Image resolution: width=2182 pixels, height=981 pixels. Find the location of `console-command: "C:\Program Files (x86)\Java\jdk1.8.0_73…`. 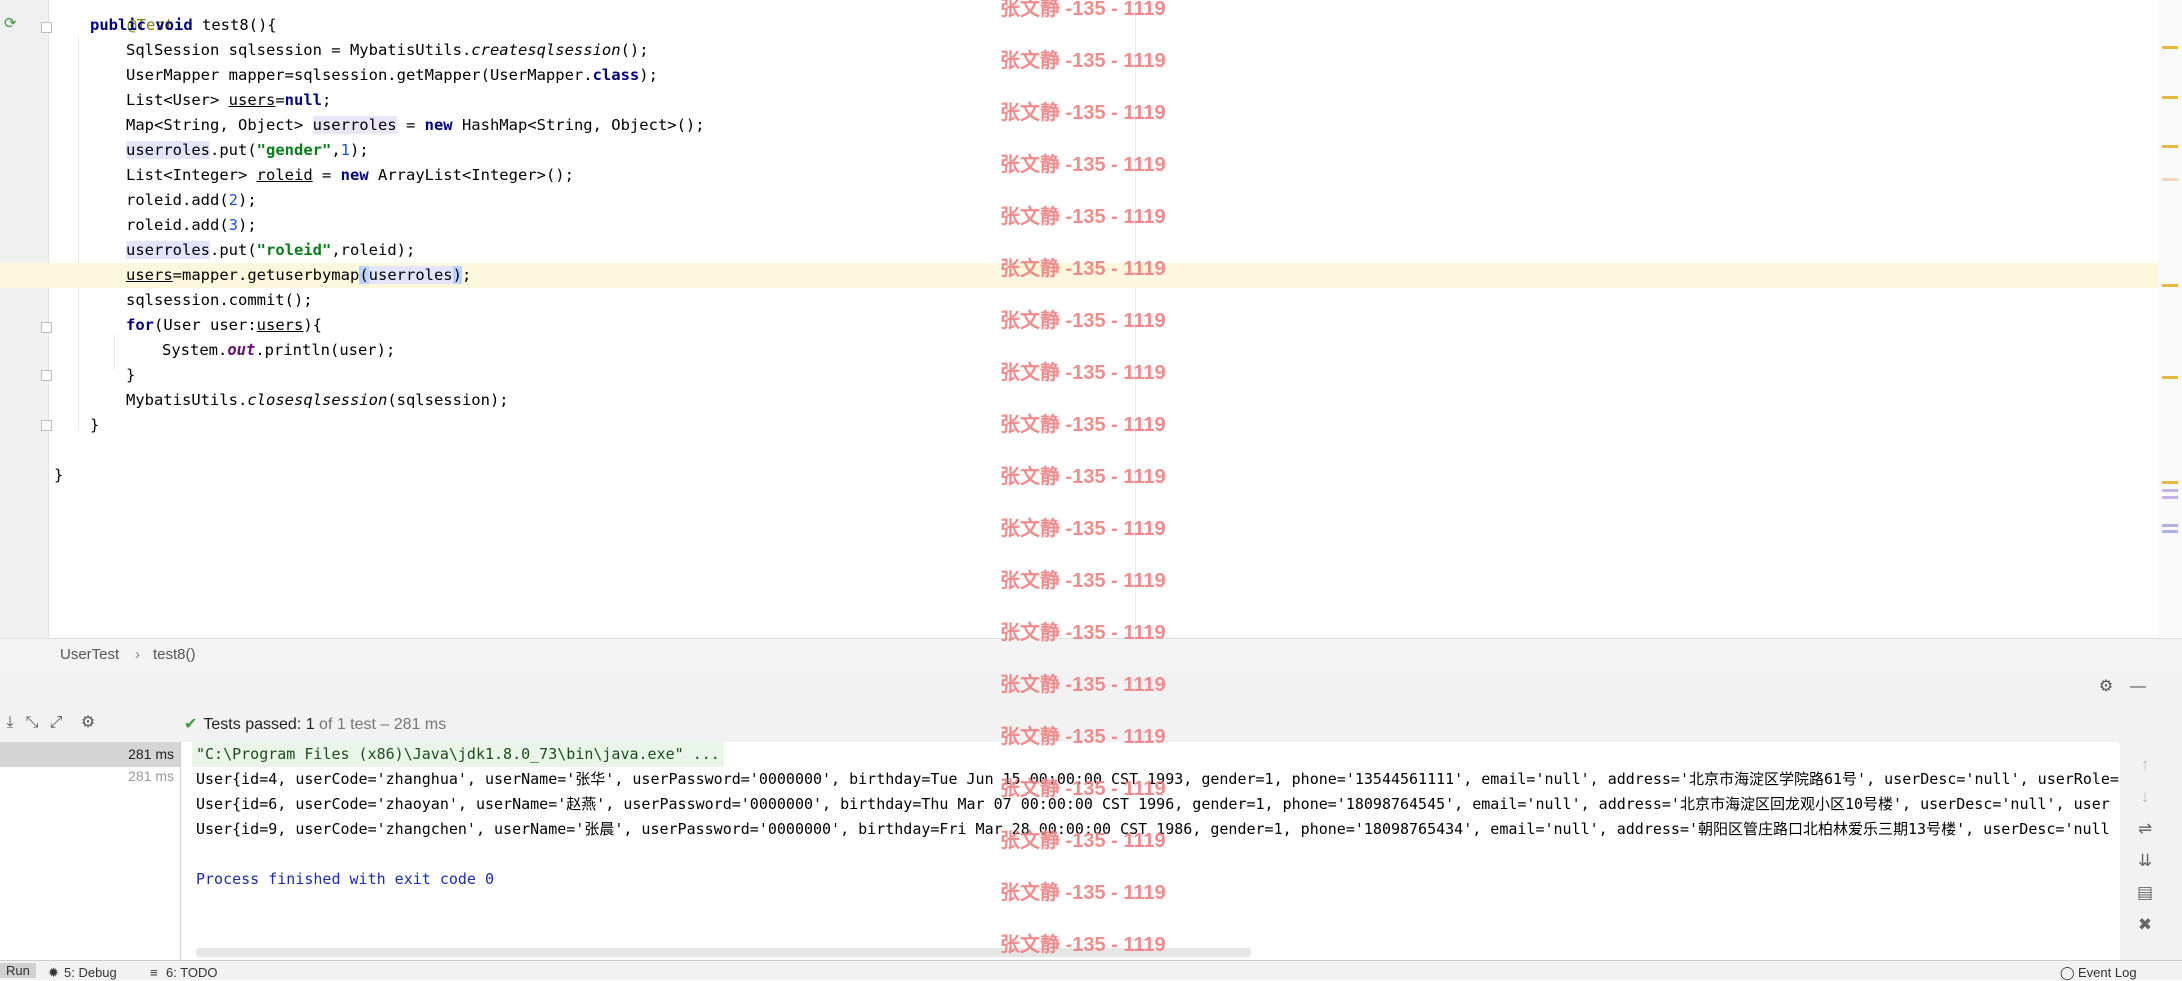

console-command: "C:\Program Files (x86)\Java\jdk1.8.0_73… is located at coordinates (458, 754).